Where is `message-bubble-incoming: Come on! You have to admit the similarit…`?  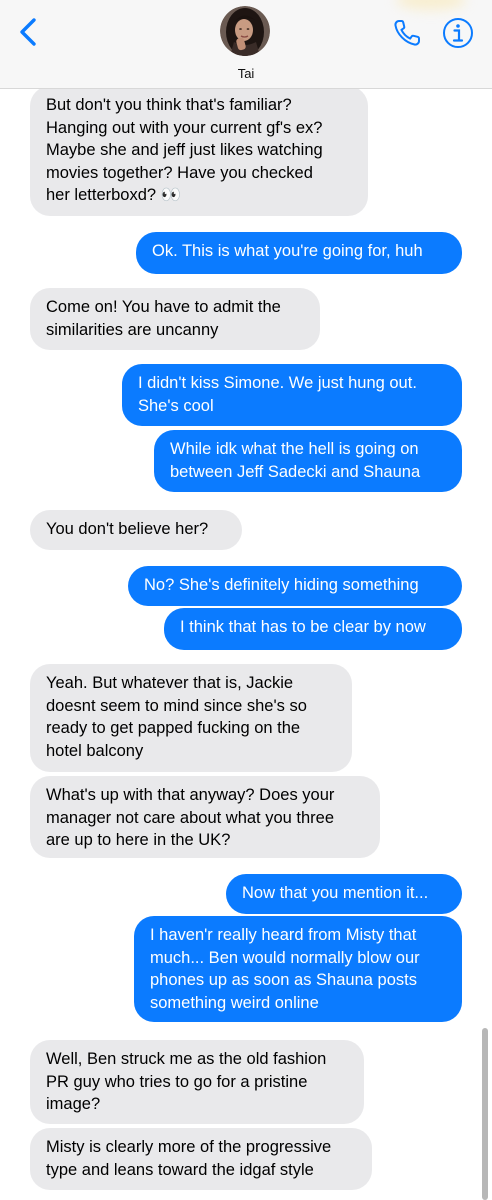 message-bubble-incoming: Come on! You have to admit the similarit… is located at coordinates (175, 319).